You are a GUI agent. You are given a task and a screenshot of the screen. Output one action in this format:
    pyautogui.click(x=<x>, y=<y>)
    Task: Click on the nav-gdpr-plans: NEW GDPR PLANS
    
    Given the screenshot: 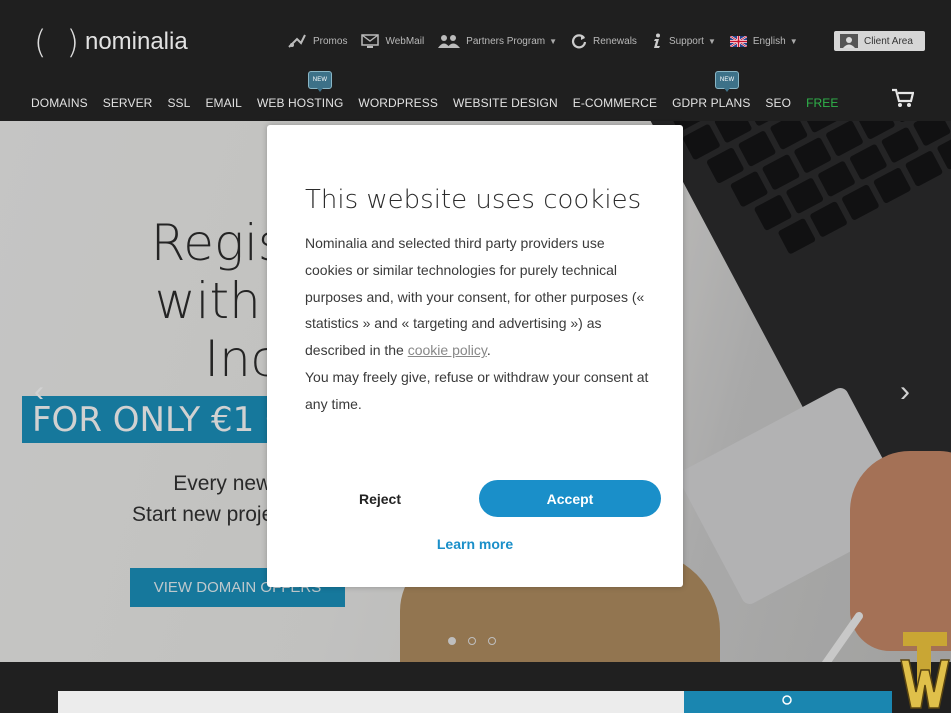 What is the action you would take?
    pyautogui.click(x=711, y=90)
    